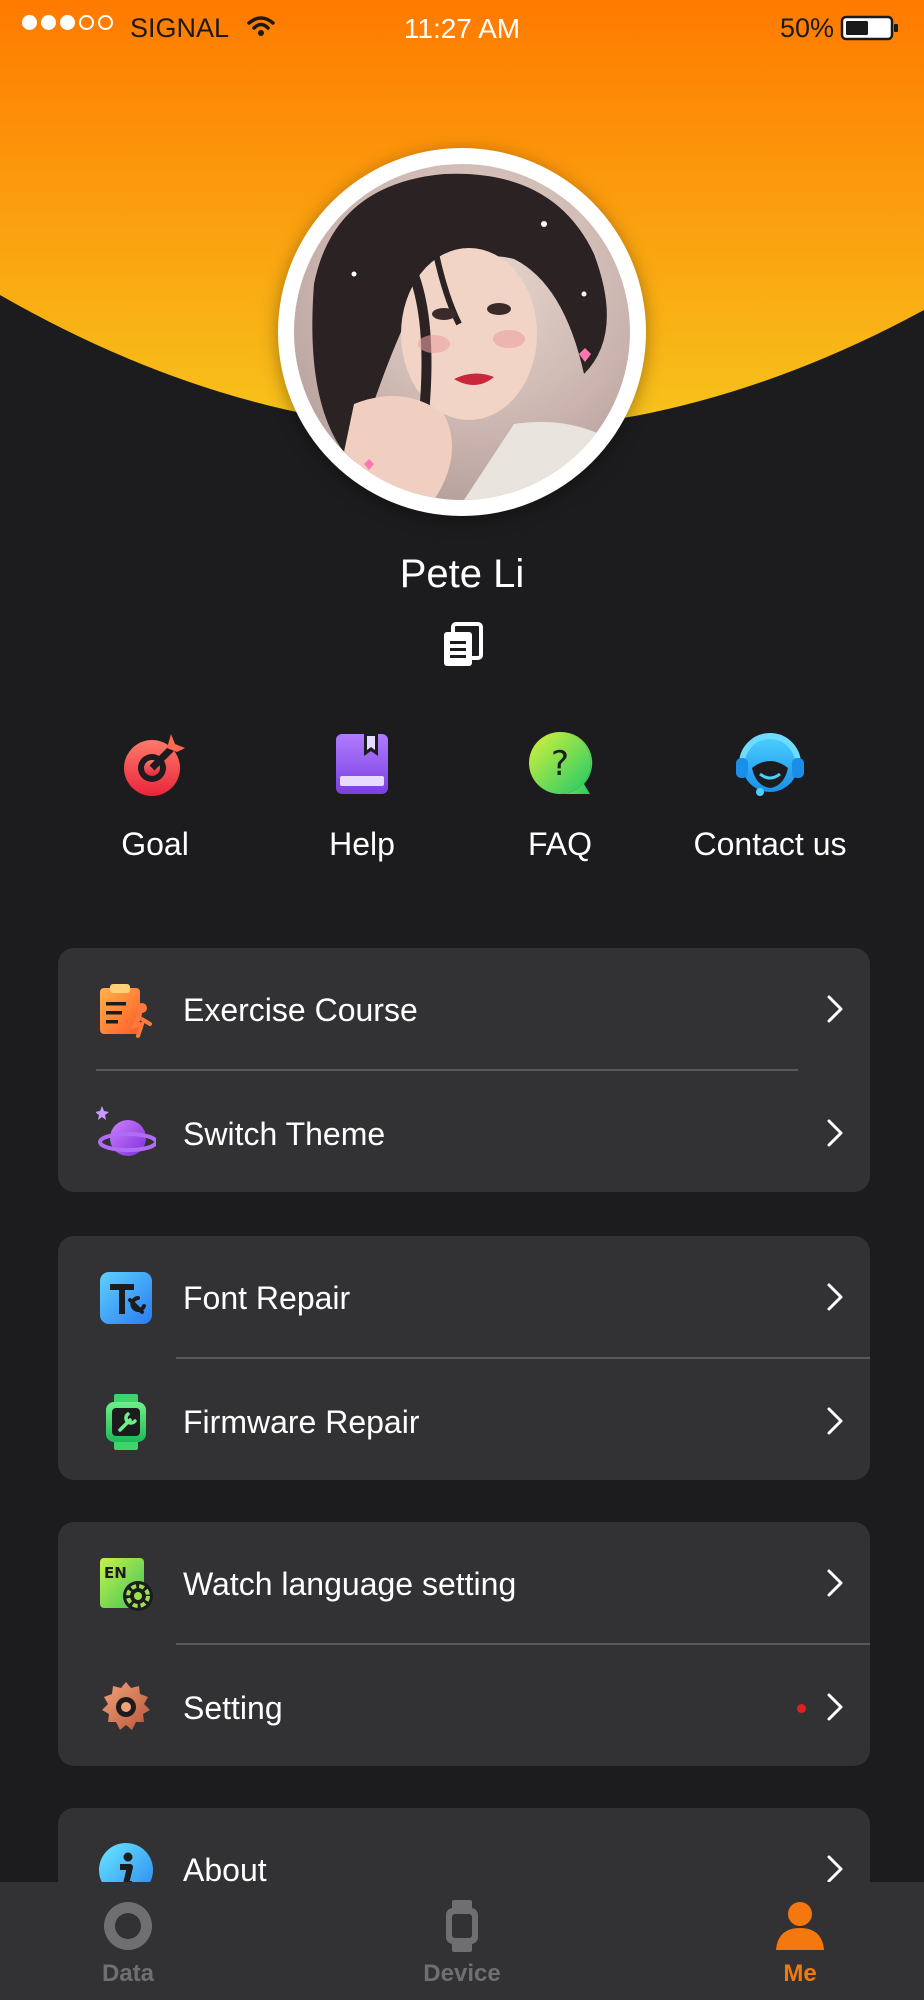 The height and width of the screenshot is (2000, 924). I want to click on quick-action-faq: ? FAQ, so click(560, 795).